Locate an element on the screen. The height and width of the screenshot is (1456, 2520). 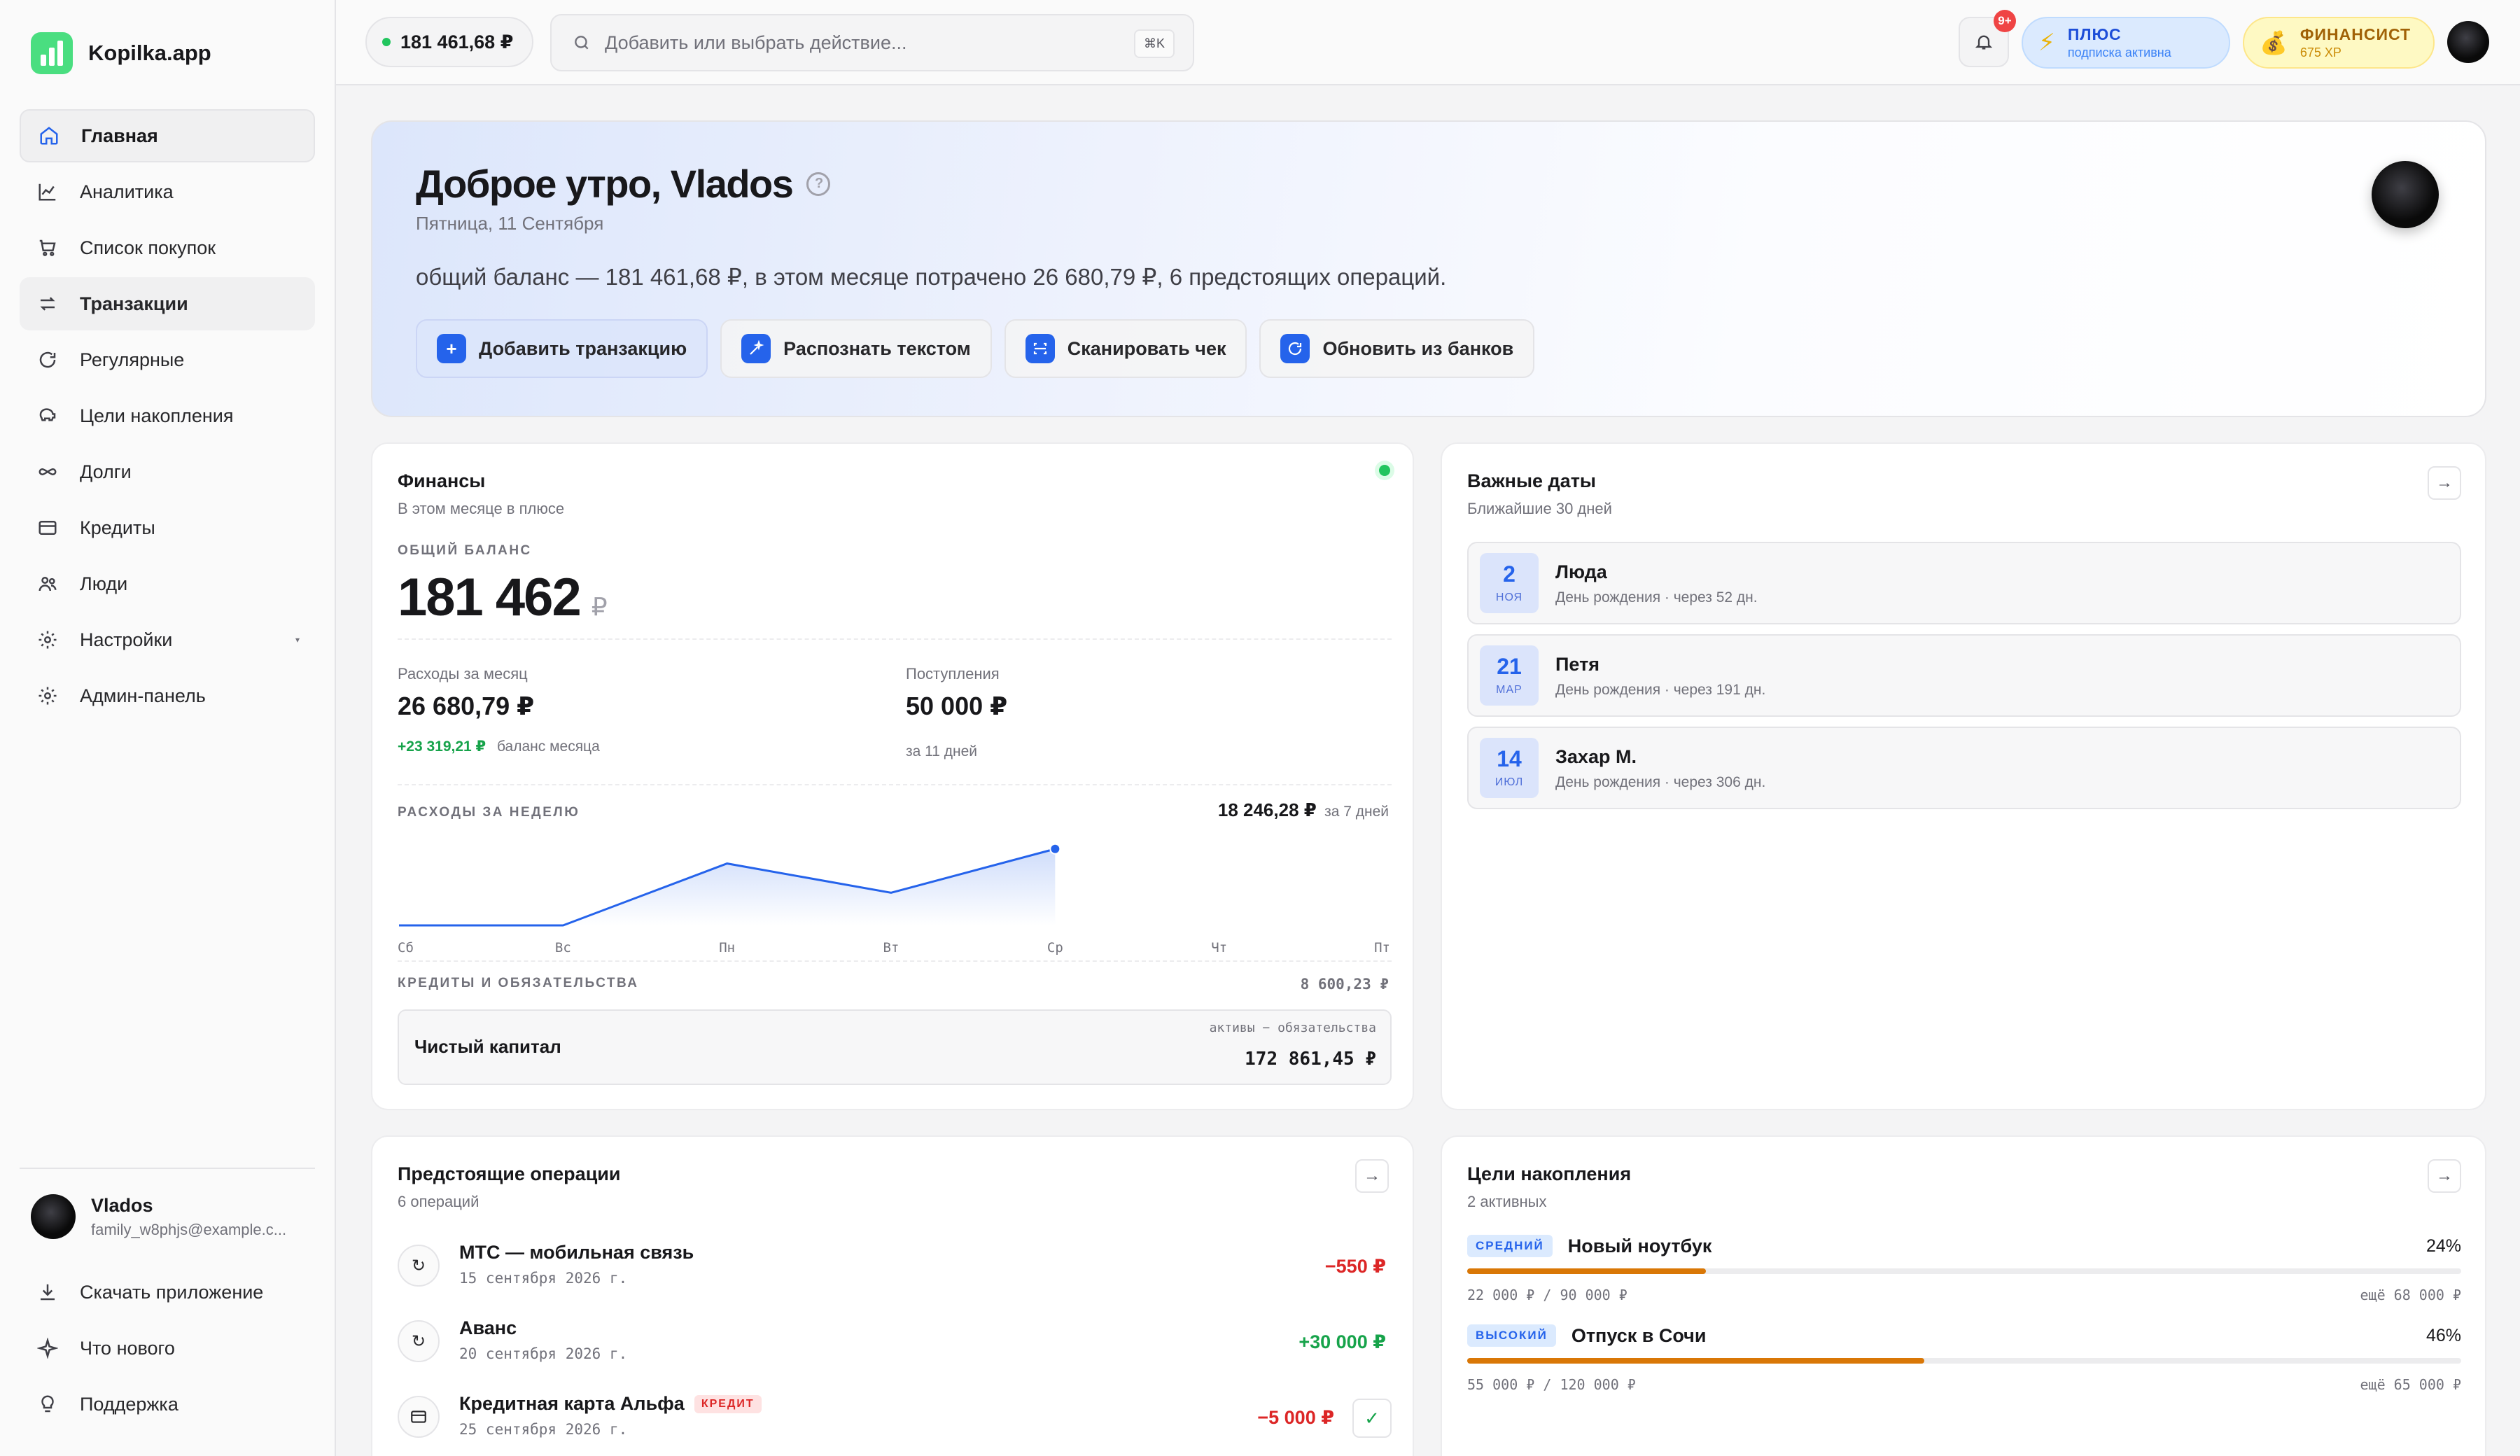
sidebar-item-label: Кредиты is located at coordinates (117, 527).